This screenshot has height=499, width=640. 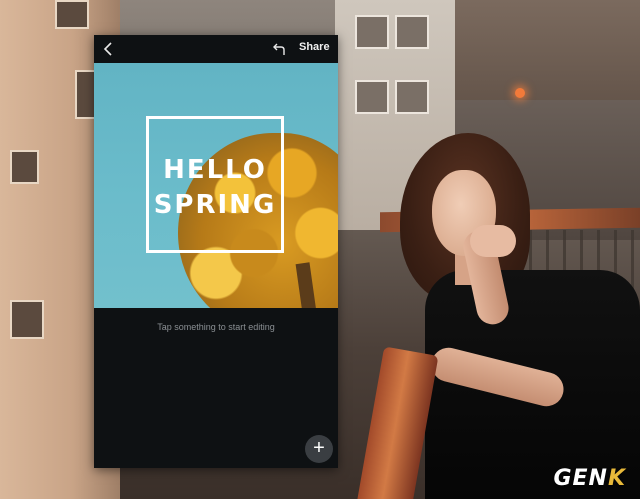 I want to click on street-light, so click(x=520, y=93).